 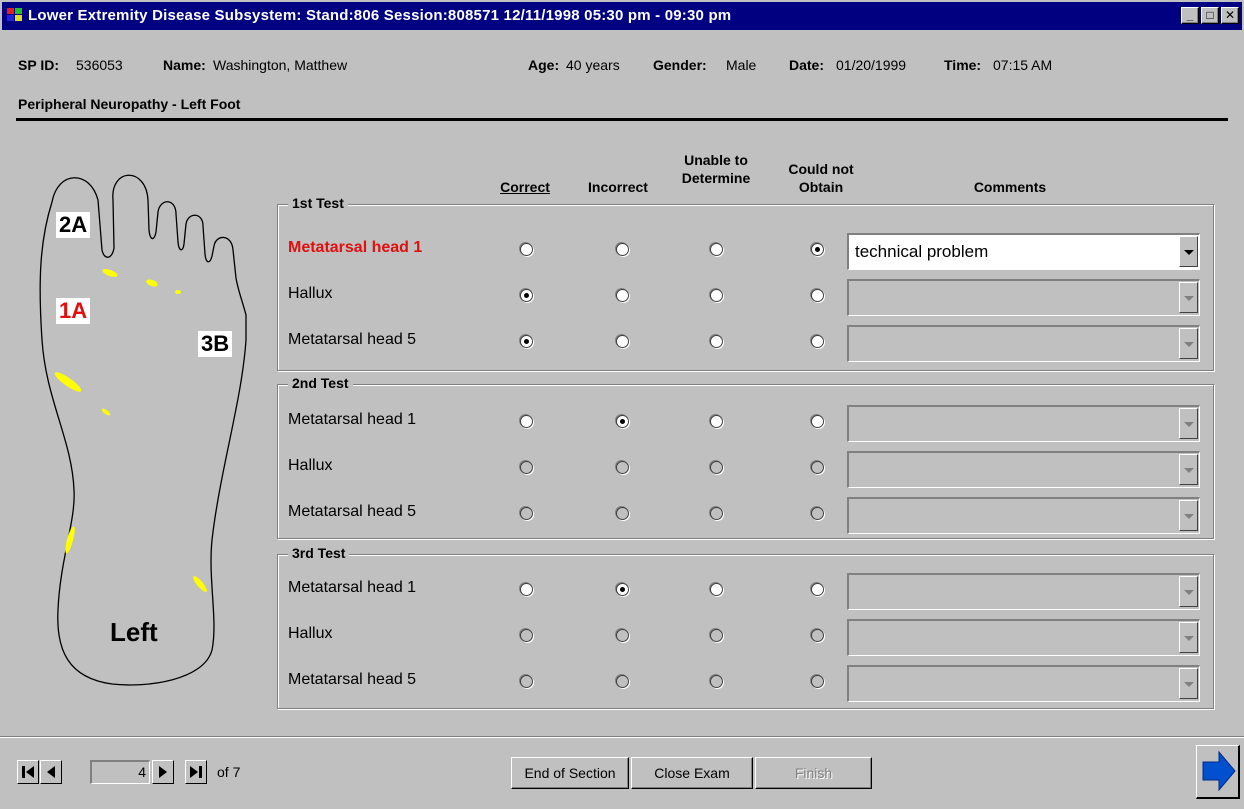 What do you see at coordinates (15, 15) in the screenshot?
I see `app-icon` at bounding box center [15, 15].